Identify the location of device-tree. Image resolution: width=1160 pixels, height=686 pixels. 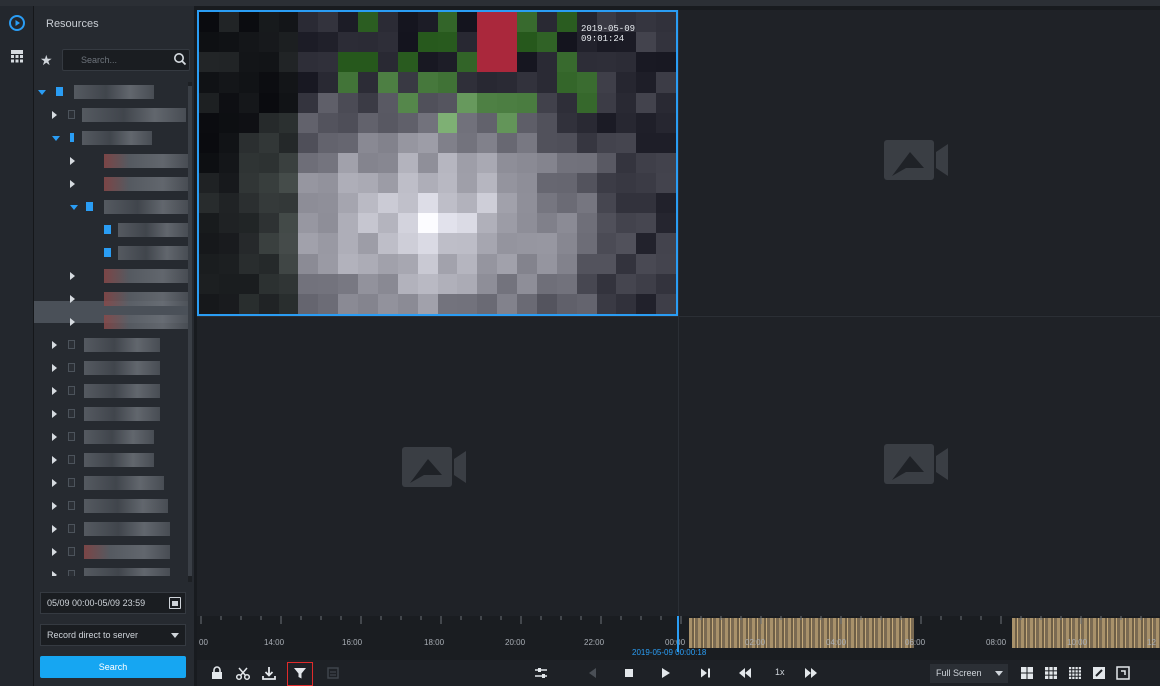
(112, 329).